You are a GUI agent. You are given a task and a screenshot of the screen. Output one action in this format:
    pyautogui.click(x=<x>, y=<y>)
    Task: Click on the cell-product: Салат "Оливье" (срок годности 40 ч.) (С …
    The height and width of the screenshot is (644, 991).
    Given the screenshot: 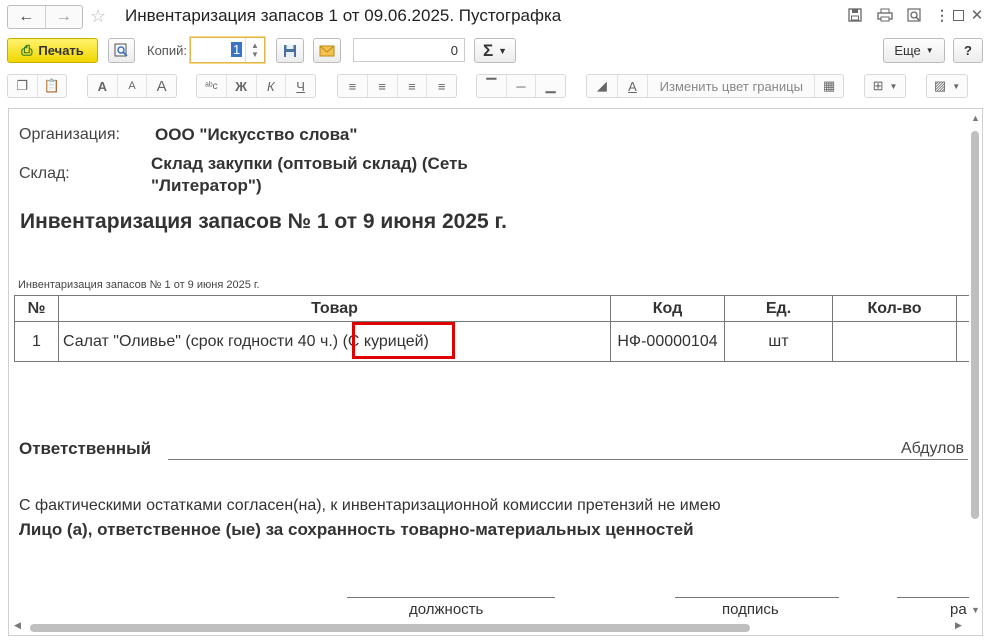 What is the action you would take?
    pyautogui.click(x=334, y=341)
    